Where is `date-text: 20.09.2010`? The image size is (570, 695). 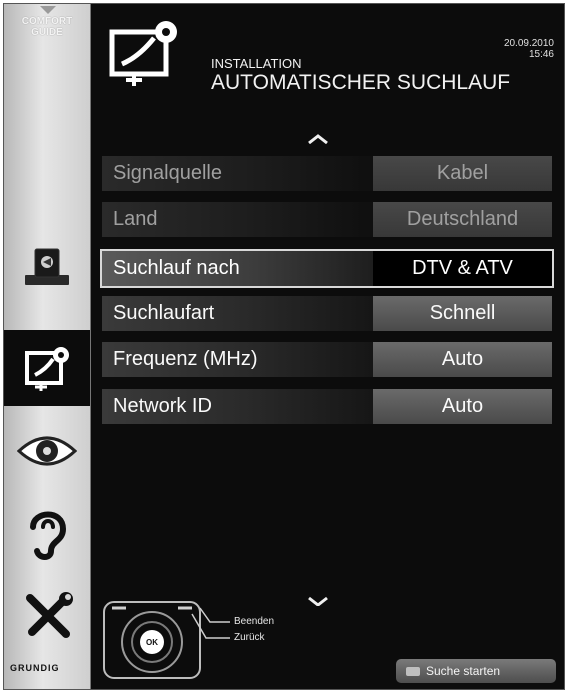
date-text: 20.09.2010 is located at coordinates (528, 43).